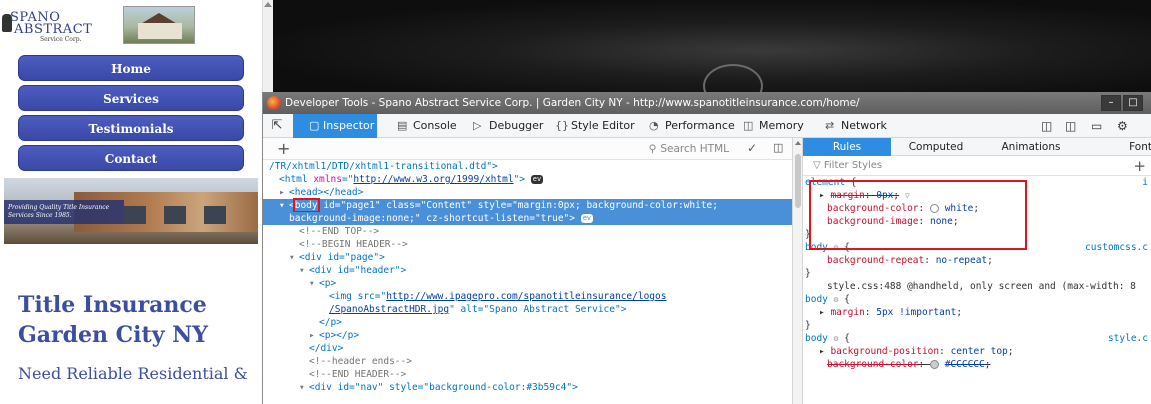 Image resolution: width=1151 pixels, height=404 pixels. Describe the element at coordinates (426, 126) in the screenshot. I see `tab-console: ▤ Console` at that location.